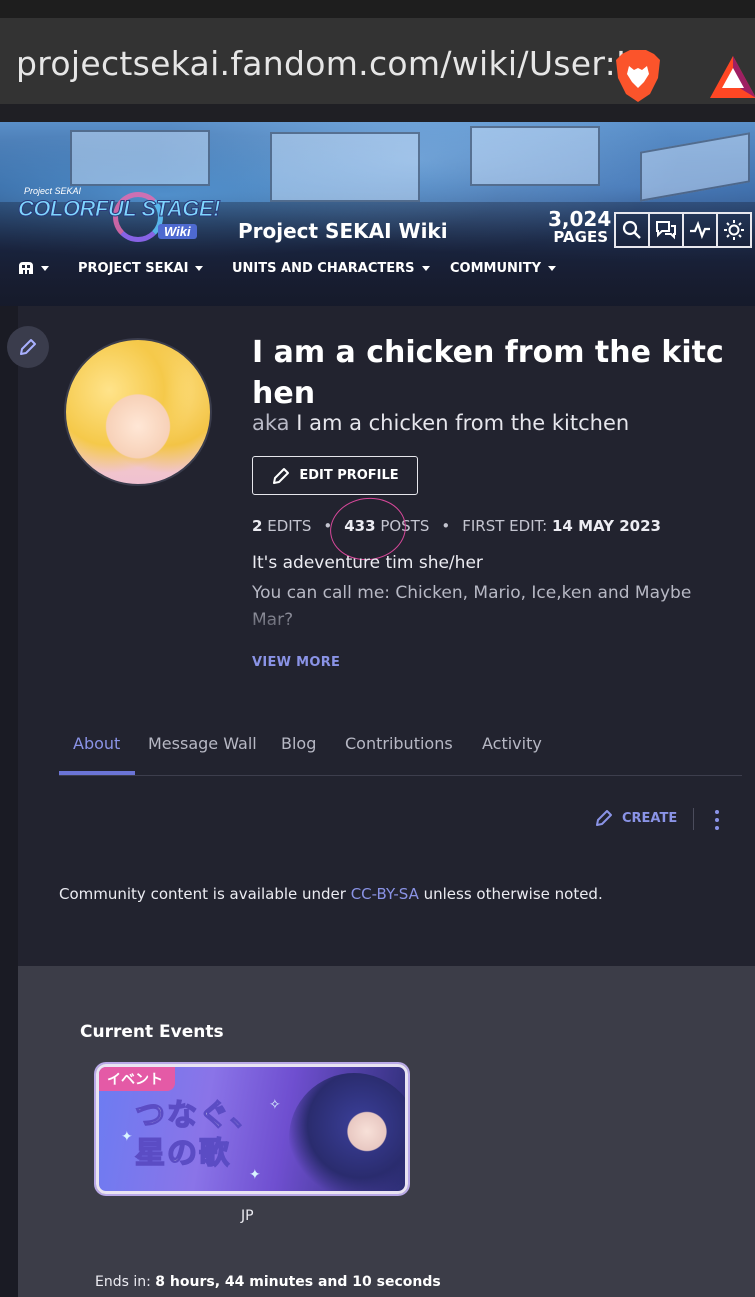 The width and height of the screenshot is (755, 1297). What do you see at coordinates (343, 231) in the screenshot?
I see `site-name: Project SEKAI Wiki` at bounding box center [343, 231].